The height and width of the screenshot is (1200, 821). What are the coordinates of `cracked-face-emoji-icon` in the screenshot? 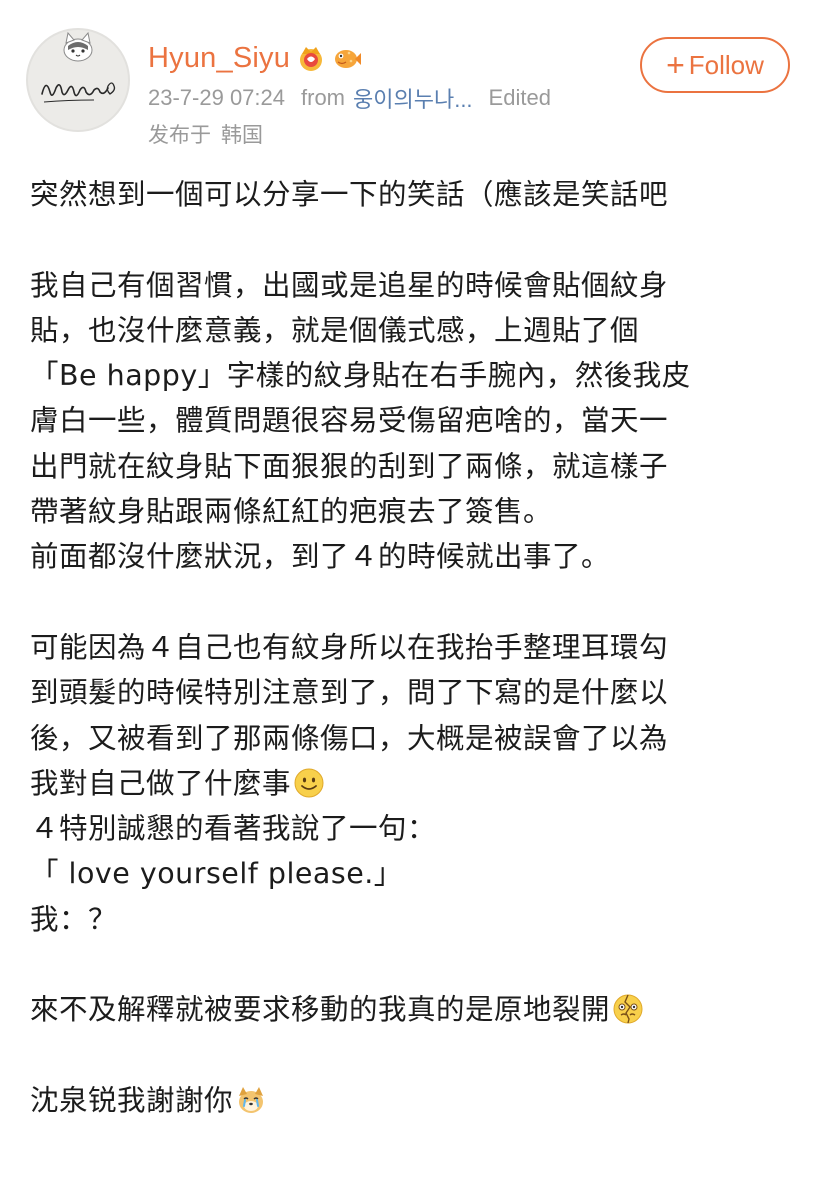 It's located at (628, 1009).